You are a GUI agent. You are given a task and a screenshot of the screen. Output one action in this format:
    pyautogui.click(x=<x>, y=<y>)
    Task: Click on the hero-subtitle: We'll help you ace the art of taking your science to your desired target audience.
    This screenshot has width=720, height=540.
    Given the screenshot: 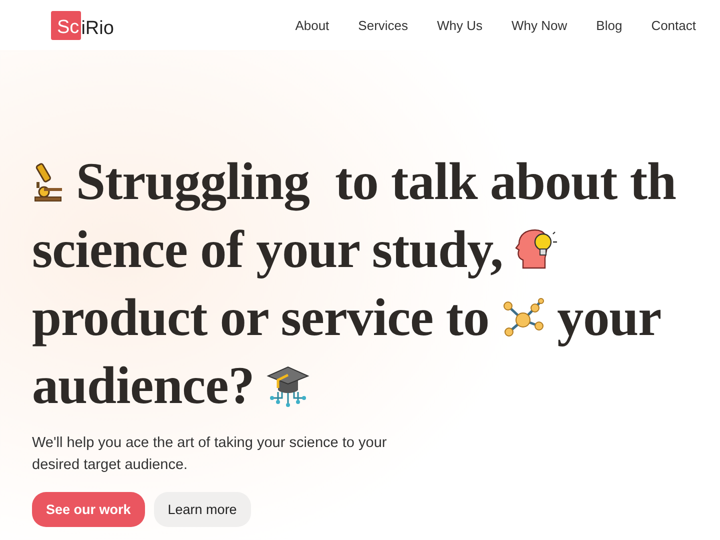 What is the action you would take?
    pyautogui.click(x=210, y=454)
    